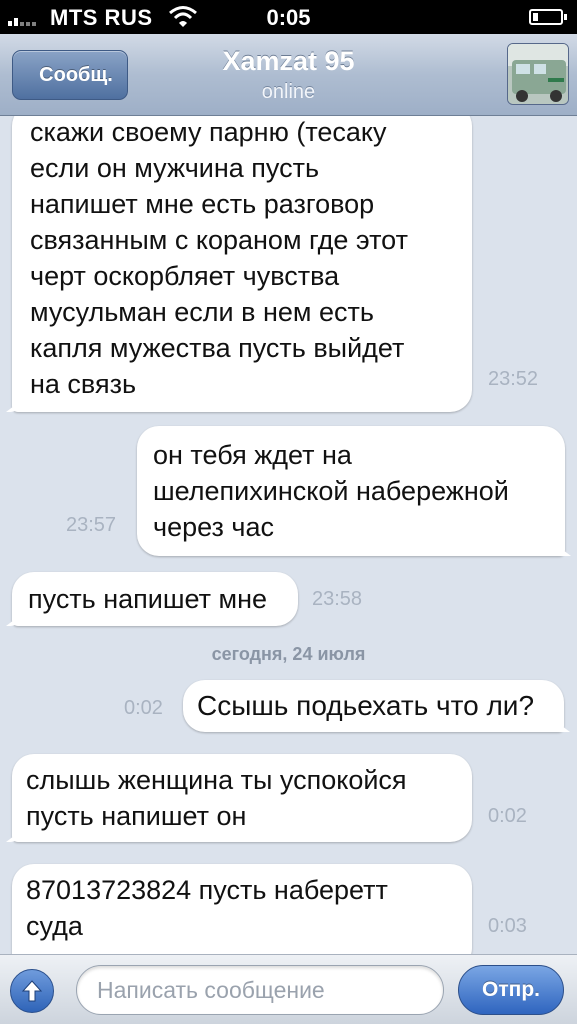 The image size is (577, 1024). What do you see at coordinates (288, 61) in the screenshot?
I see `contact-name: Xamzat 95` at bounding box center [288, 61].